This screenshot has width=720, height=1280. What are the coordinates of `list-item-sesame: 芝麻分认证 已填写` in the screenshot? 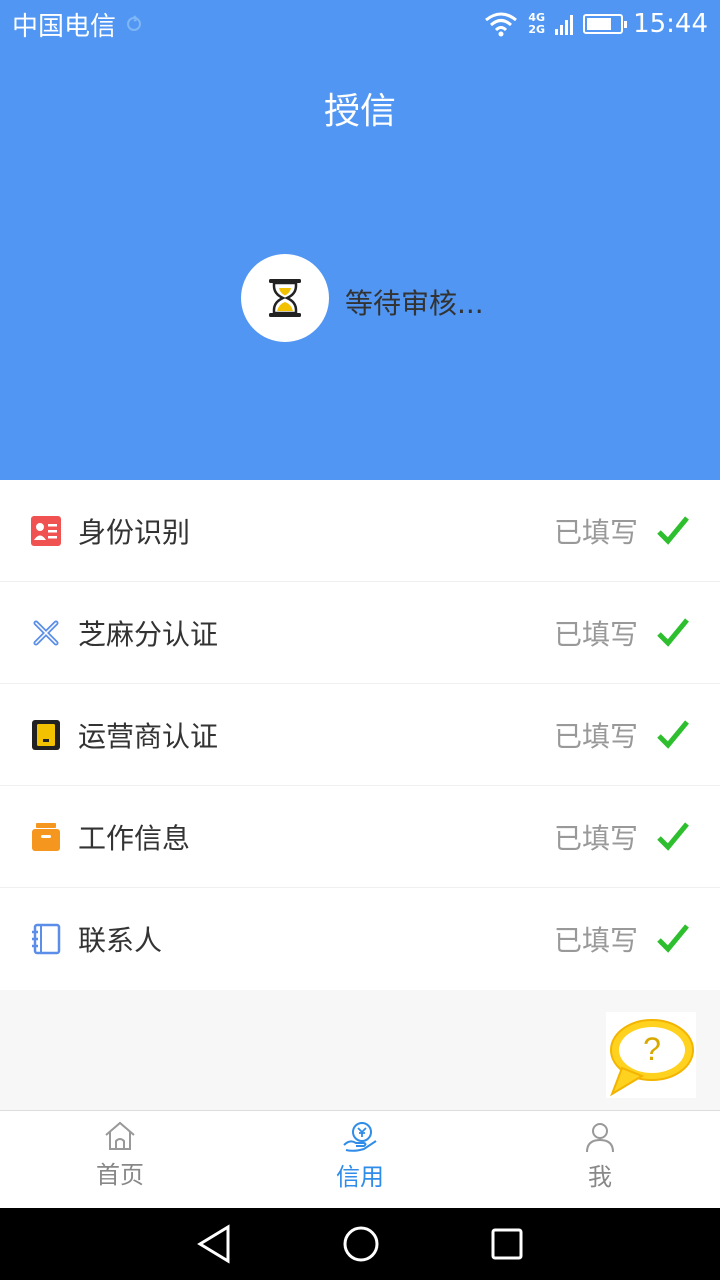 It's located at (360, 633).